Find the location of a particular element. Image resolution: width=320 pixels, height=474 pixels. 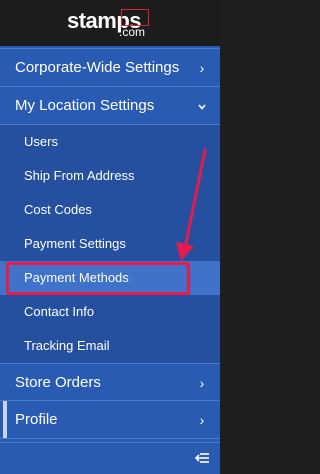

menu-item-label: Store Orders is located at coordinates (58, 382).